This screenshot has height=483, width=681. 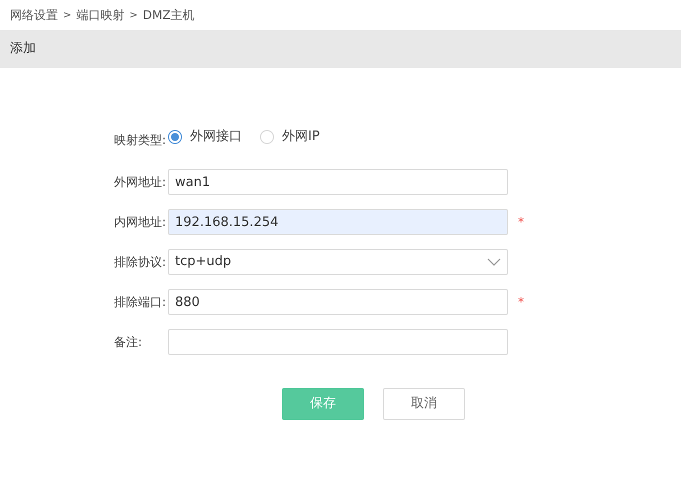 I want to click on field-label: 排除协议:, so click(x=140, y=262).